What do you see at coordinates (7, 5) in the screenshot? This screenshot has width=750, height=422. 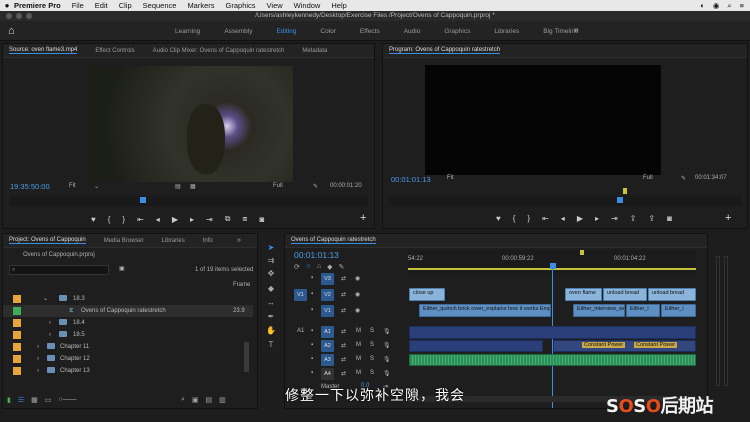 I see `apple-menu-icon: ●` at bounding box center [7, 5].